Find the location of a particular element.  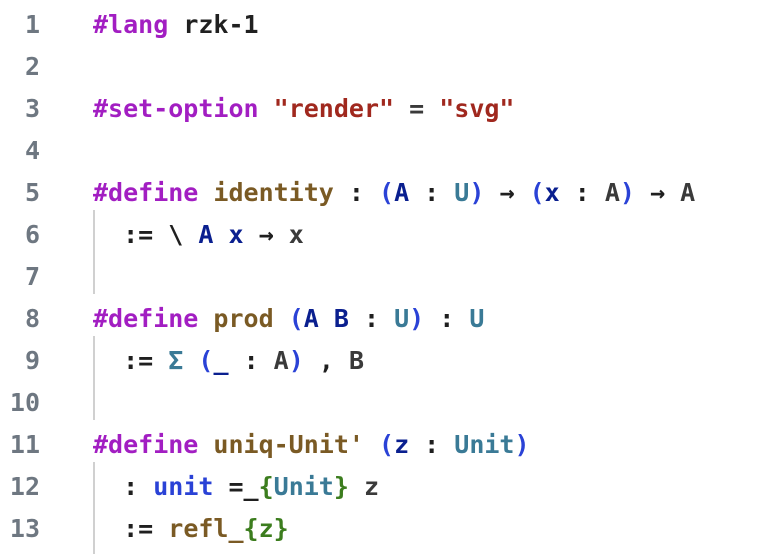

code-token: identity is located at coordinates (273, 192).